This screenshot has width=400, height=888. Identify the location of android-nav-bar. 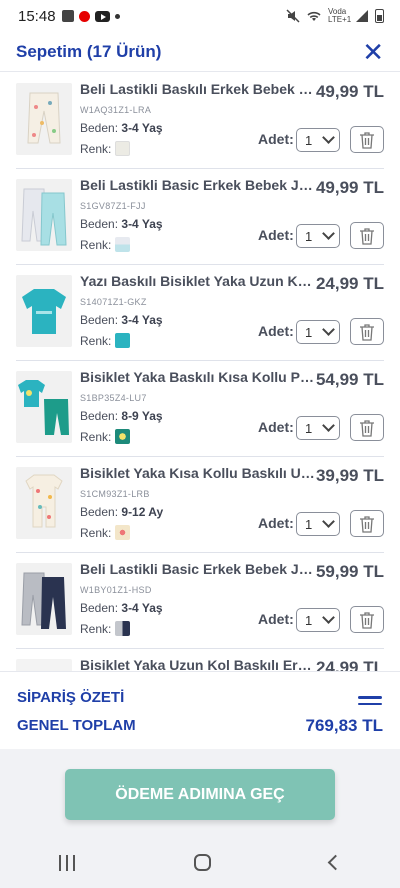
(200, 862).